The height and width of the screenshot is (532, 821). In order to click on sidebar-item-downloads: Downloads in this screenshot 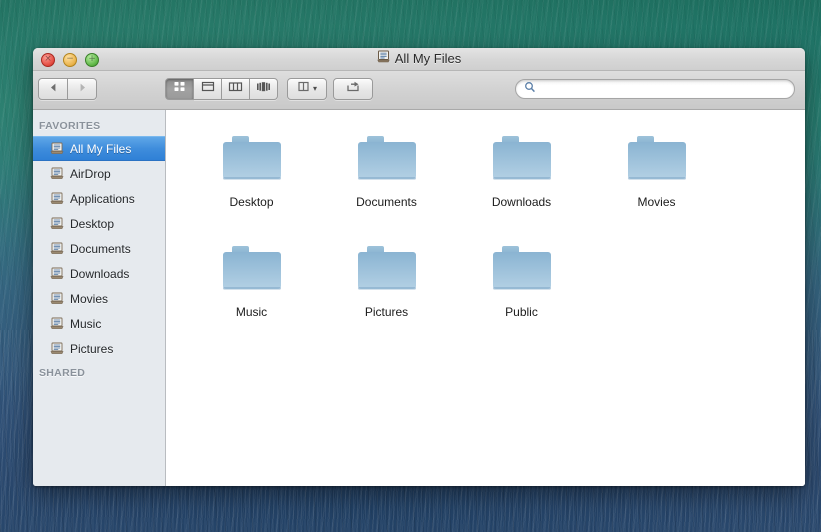, I will do `click(99, 273)`.